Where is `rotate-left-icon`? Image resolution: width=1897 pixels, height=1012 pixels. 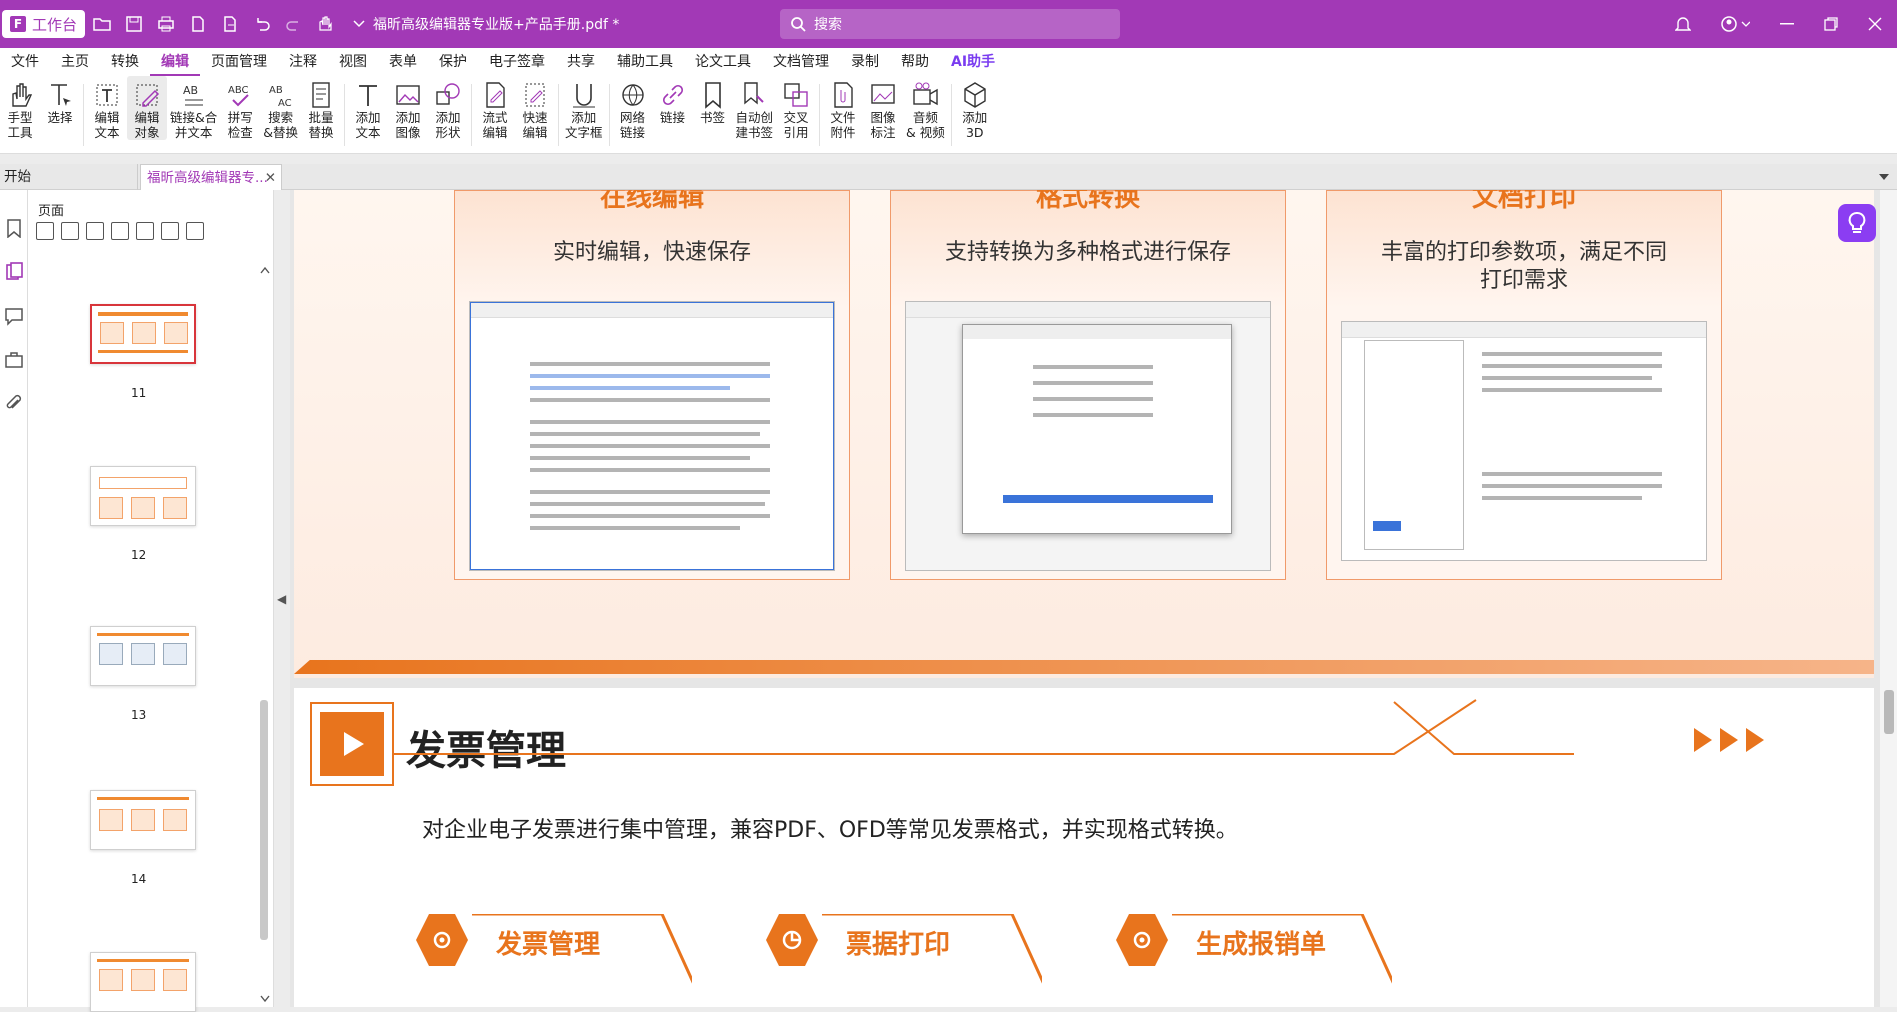 rotate-left-icon is located at coordinates (95, 231).